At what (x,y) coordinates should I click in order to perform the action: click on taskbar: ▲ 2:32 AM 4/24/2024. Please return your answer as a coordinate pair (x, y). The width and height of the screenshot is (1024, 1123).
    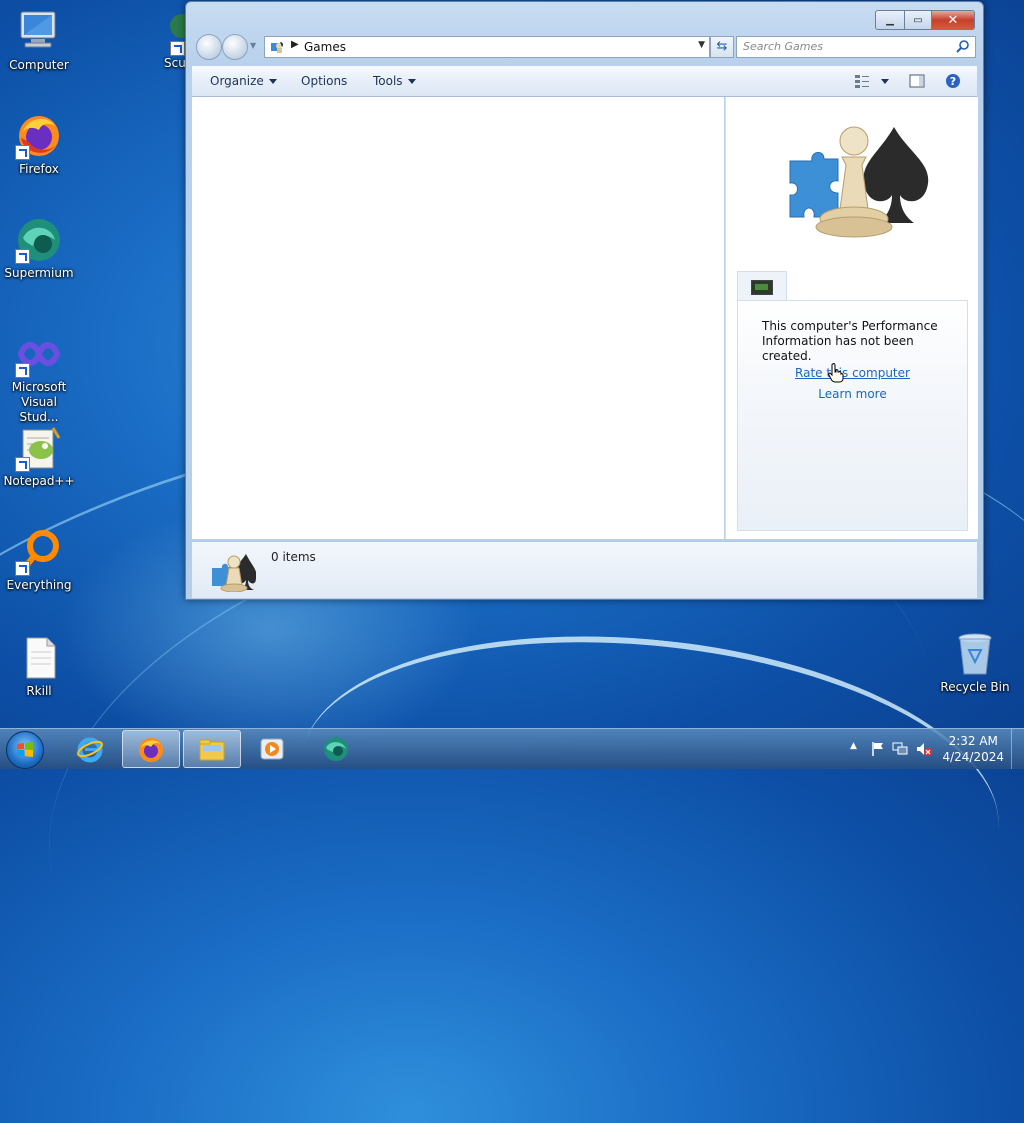
    Looking at the image, I should click on (512, 748).